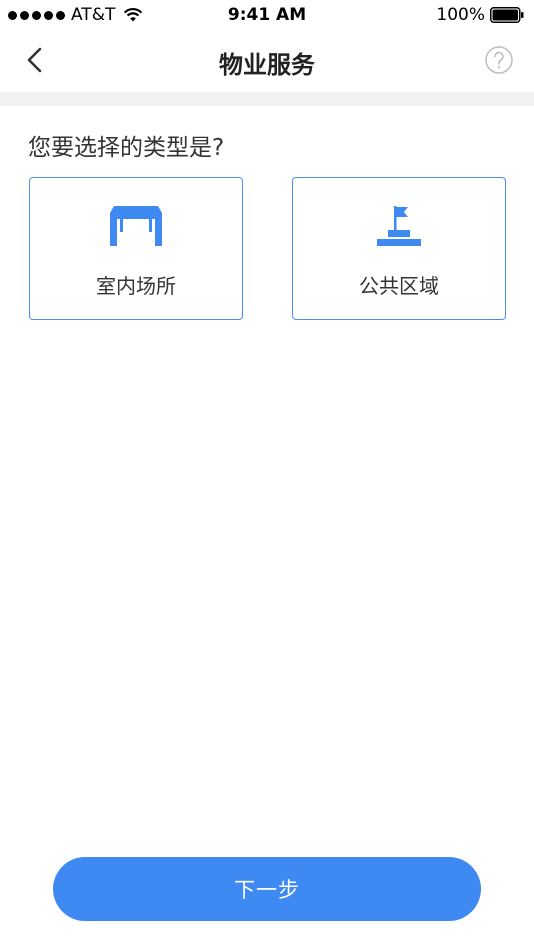  What do you see at coordinates (136, 248) in the screenshot?
I see `option-indoor-card: 室内场所` at bounding box center [136, 248].